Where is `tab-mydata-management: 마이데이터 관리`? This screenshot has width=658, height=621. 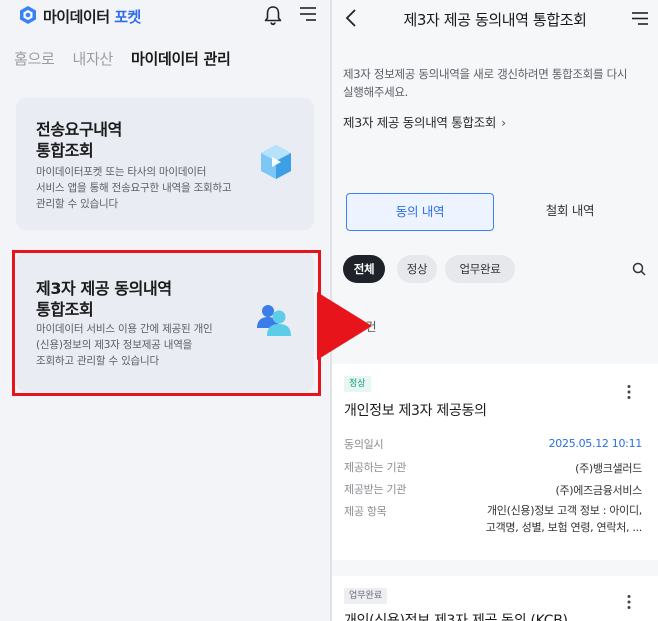
tab-mydata-management: 마이데이터 관리 is located at coordinates (181, 58).